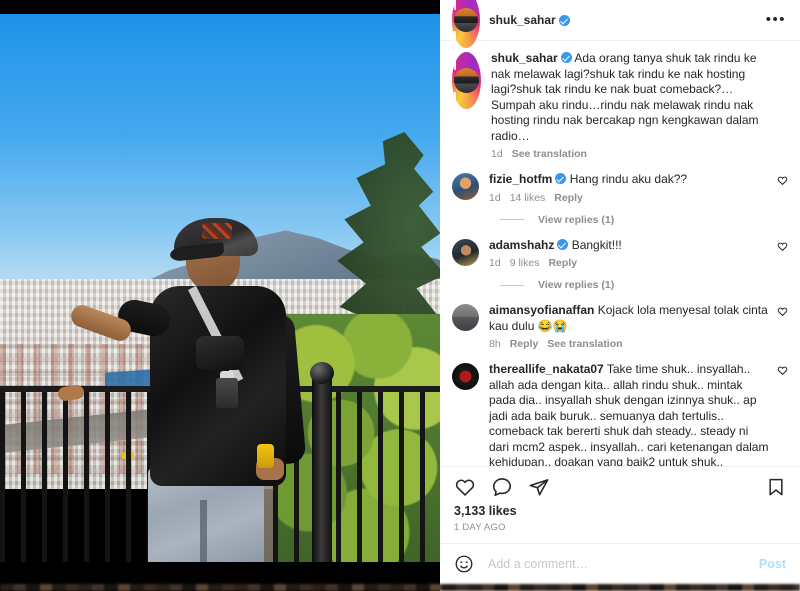 The width and height of the screenshot is (800, 591). I want to click on letterbox-top, so click(220, 7).